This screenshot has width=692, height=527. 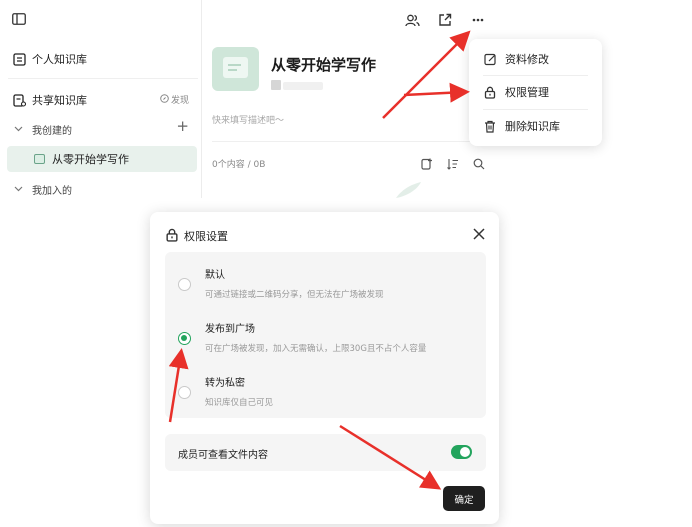 I want to click on sidebar-item-shared-kb: 共享知识库, so click(x=49, y=100).